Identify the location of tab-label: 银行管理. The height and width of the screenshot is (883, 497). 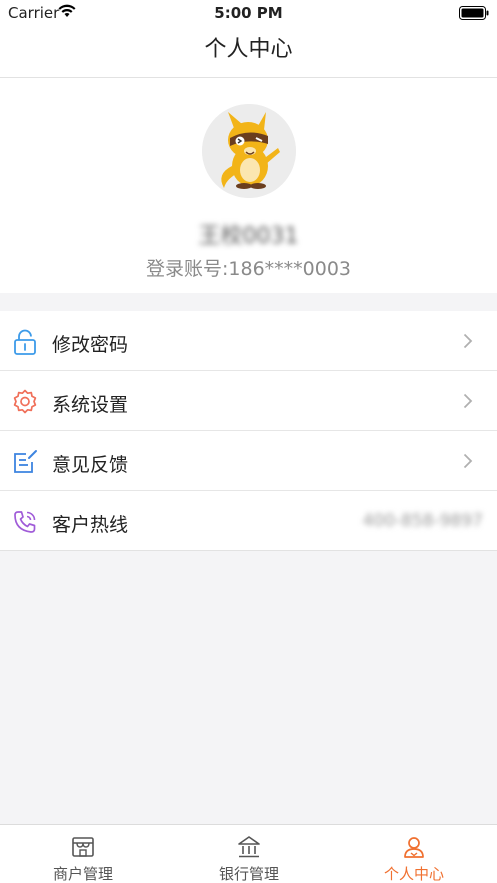
(248, 874).